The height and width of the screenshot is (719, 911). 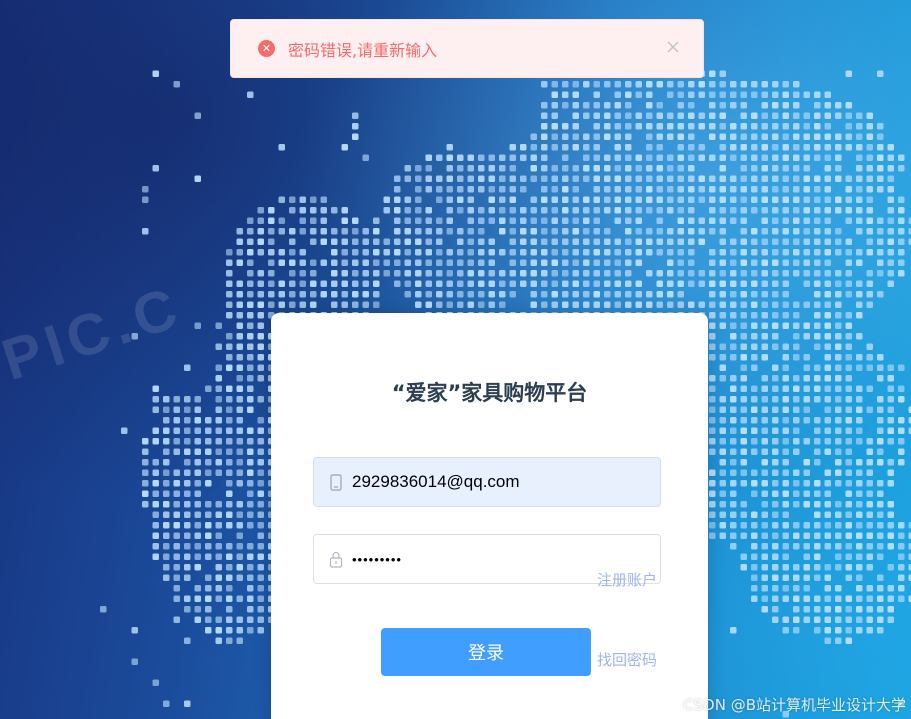 I want to click on username-field, so click(x=487, y=482).